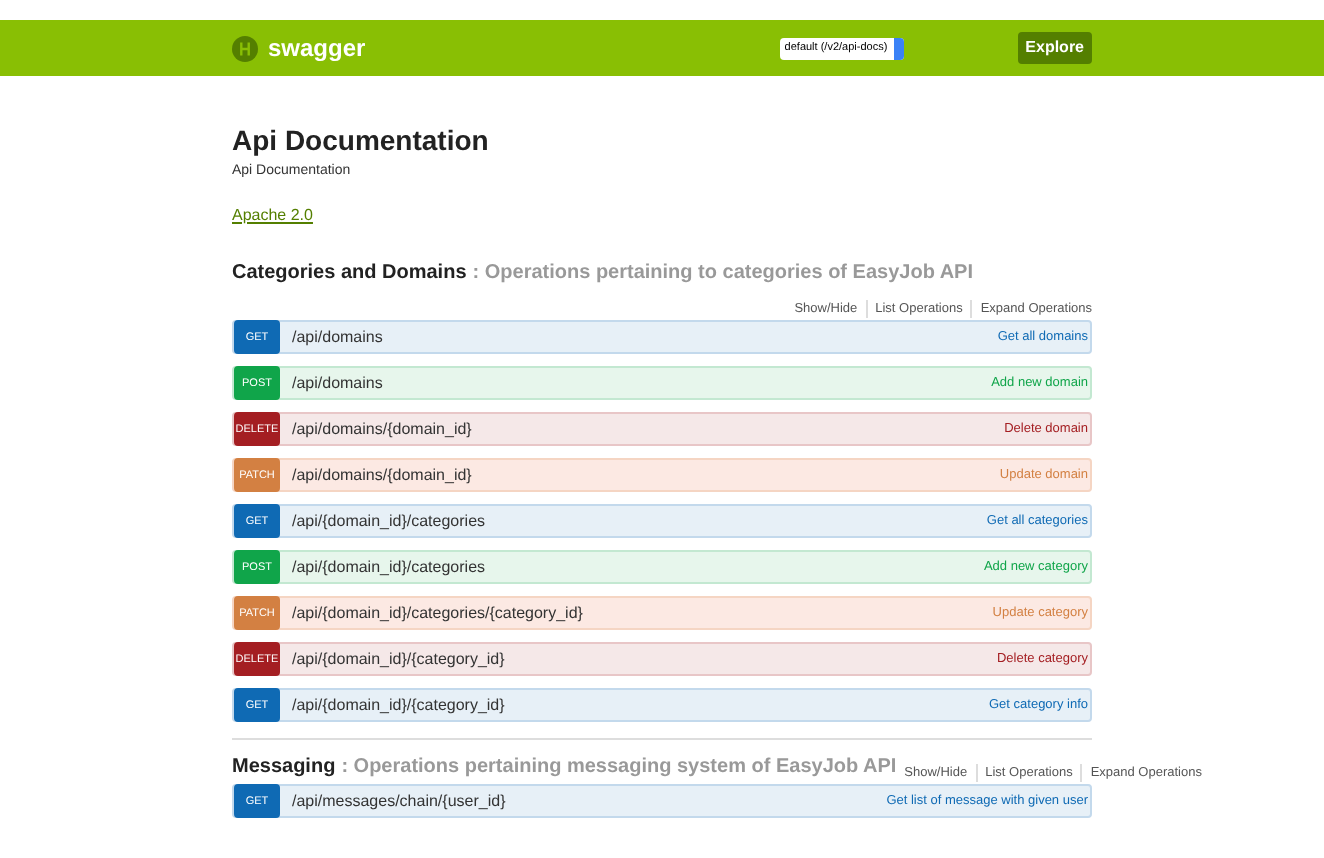 This screenshot has width=1324, height=858. What do you see at coordinates (361, 140) in the screenshot?
I see `page-title: Api Documentation` at bounding box center [361, 140].